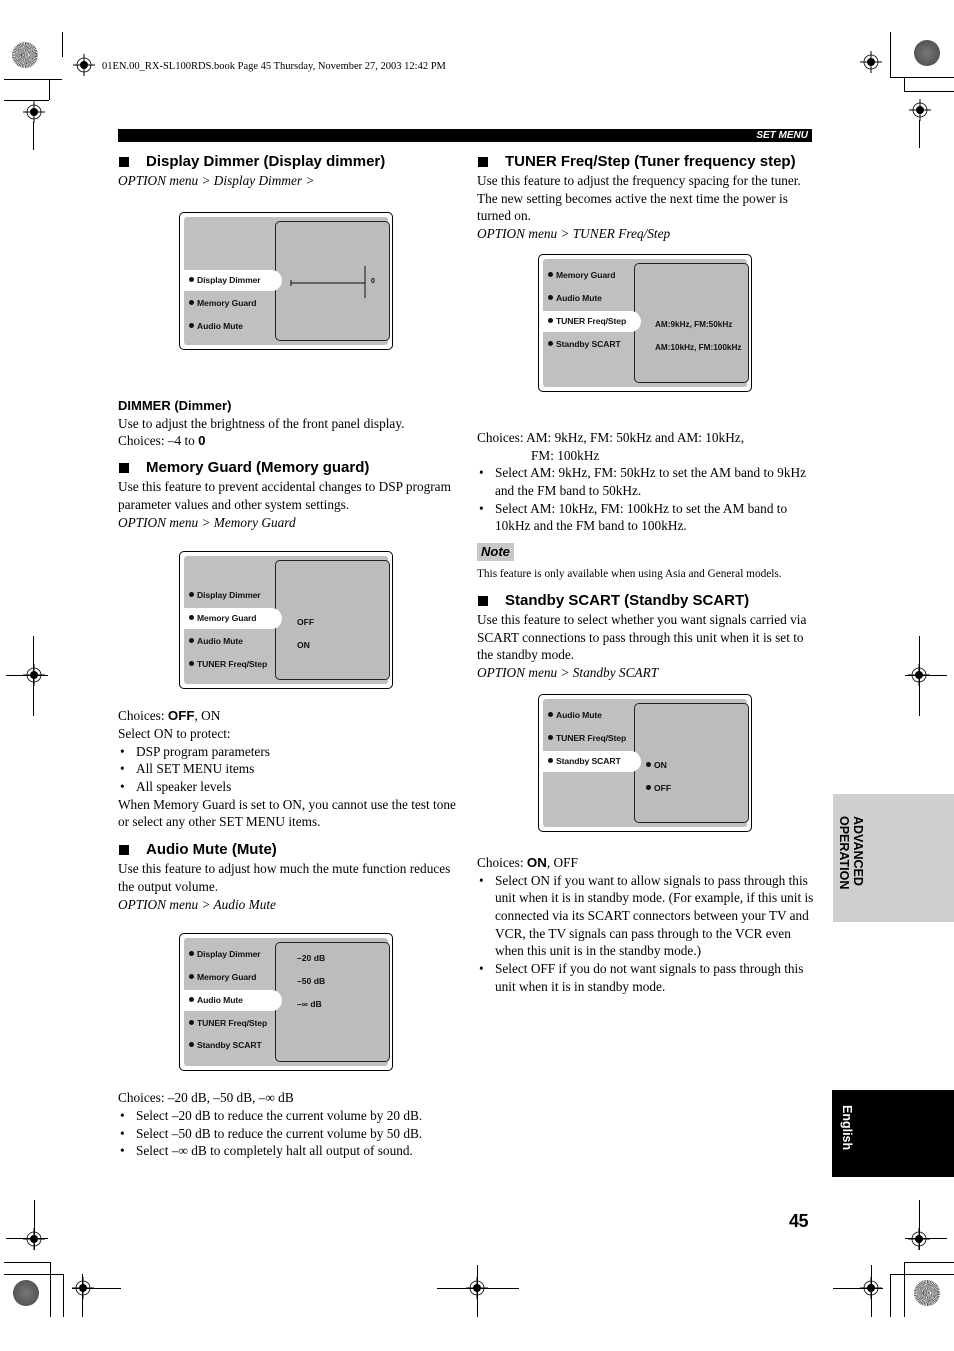  What do you see at coordinates (565, 455) in the screenshot?
I see `choices-tuner-line2: FM: 100kHz` at bounding box center [565, 455].